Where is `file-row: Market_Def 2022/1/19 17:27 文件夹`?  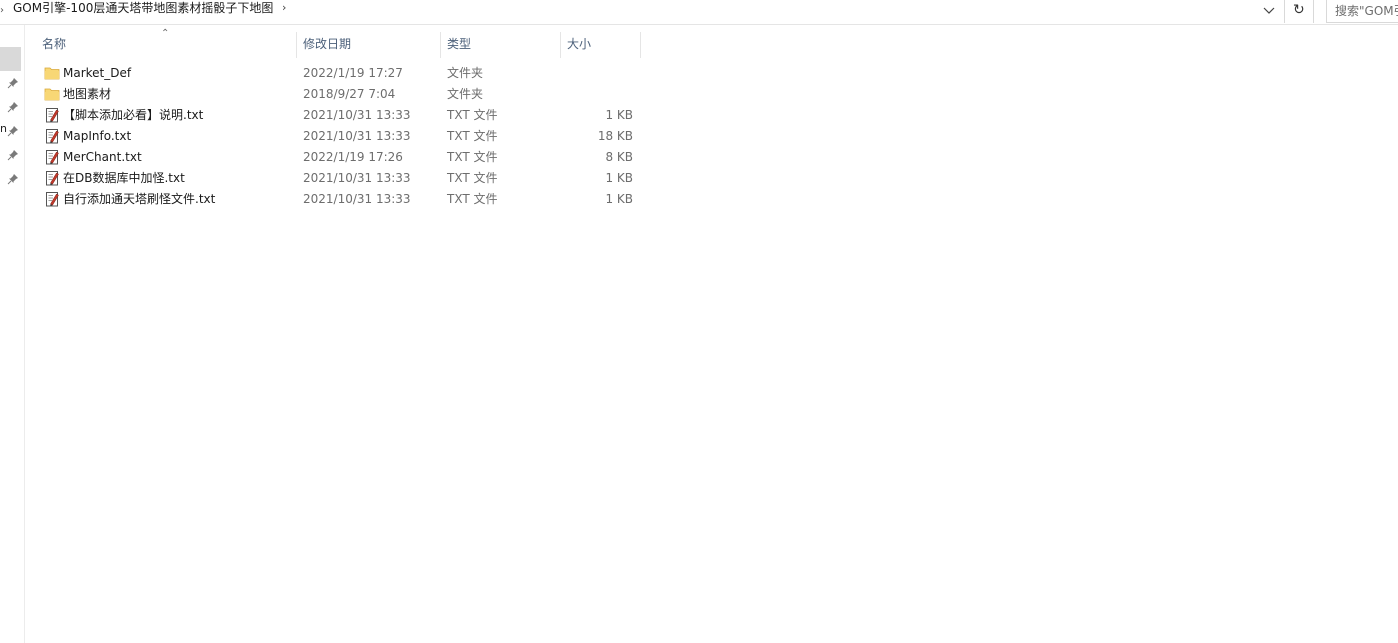
file-row: Market_Def 2022/1/19 17:27 文件夹 is located at coordinates (338, 73).